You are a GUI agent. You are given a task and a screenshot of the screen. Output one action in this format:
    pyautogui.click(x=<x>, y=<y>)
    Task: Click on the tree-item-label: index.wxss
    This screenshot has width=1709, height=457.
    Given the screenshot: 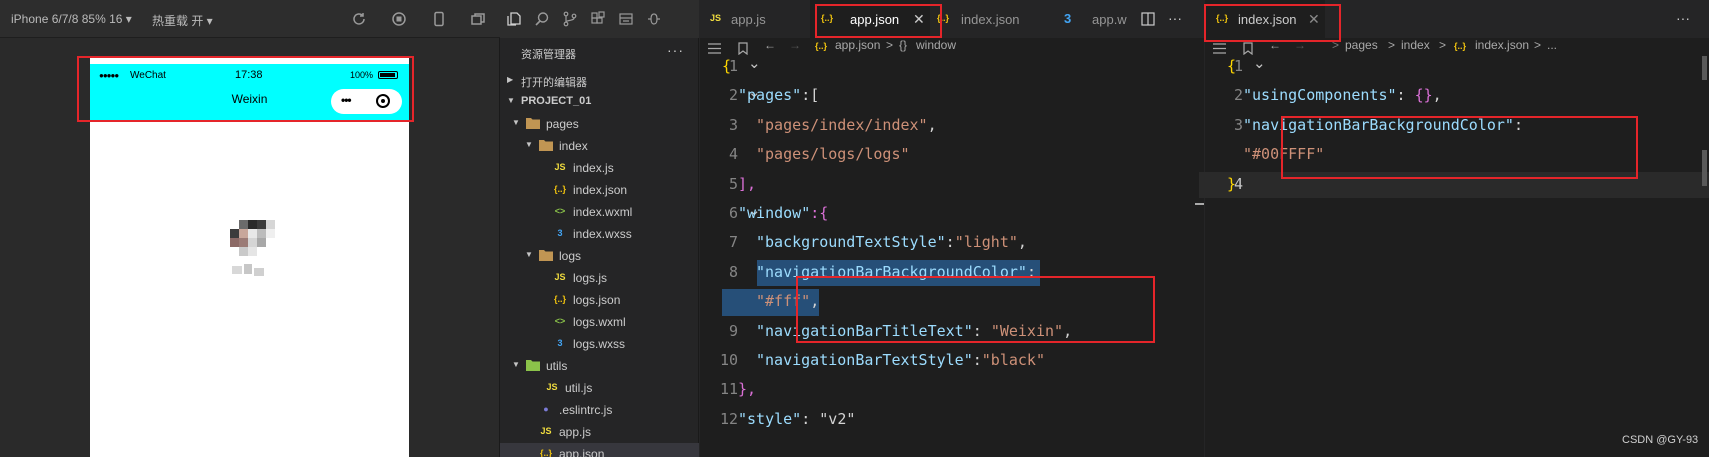 What is the action you would take?
    pyautogui.click(x=602, y=234)
    